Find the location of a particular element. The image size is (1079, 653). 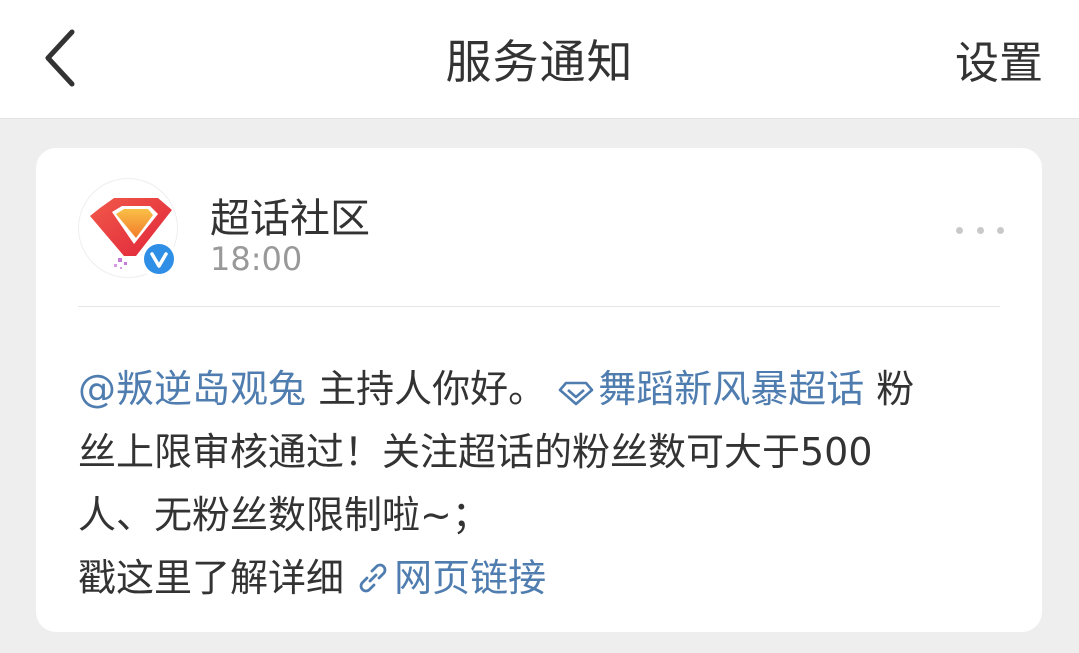

message-line-1: @叛逆岛观兔 主持人你好。 舞蹈新风暴超话 粉 is located at coordinates (543, 389).